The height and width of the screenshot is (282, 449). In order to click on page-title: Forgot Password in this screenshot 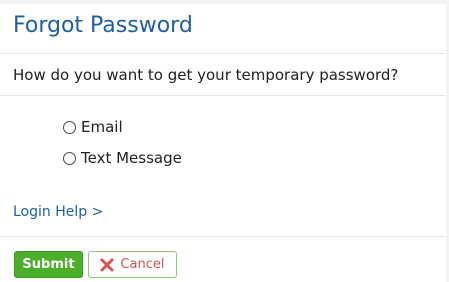, I will do `click(103, 25)`.